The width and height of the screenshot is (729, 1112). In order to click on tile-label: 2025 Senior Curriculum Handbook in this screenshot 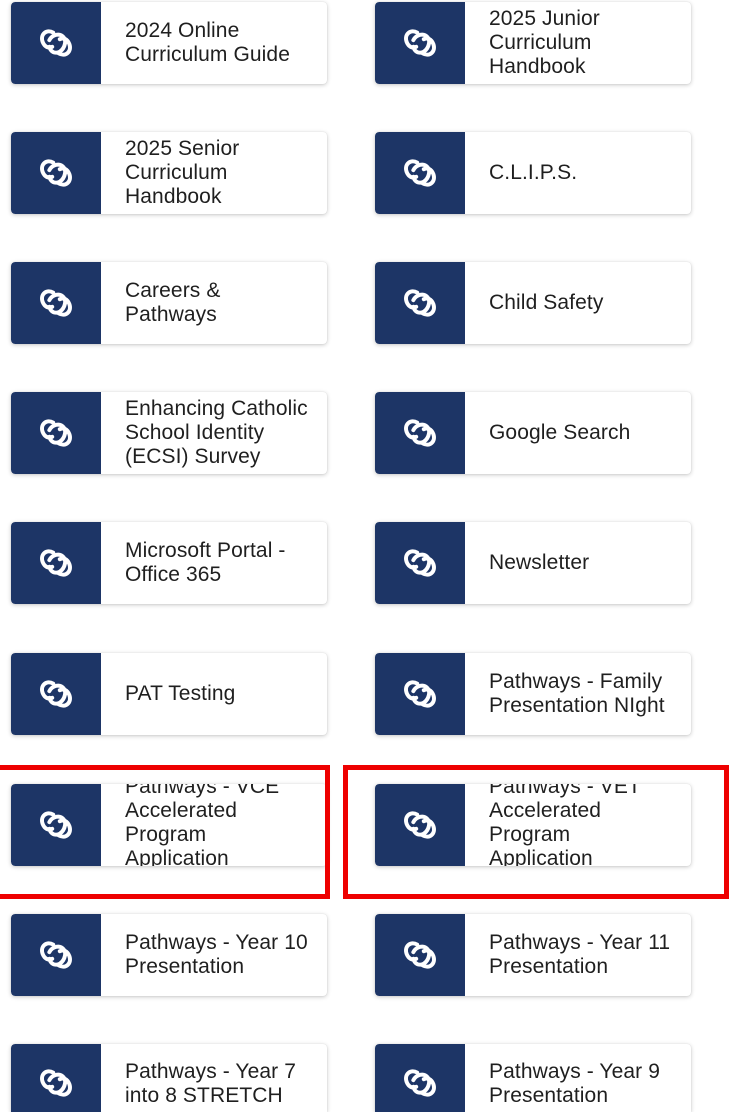, I will do `click(182, 172)`.